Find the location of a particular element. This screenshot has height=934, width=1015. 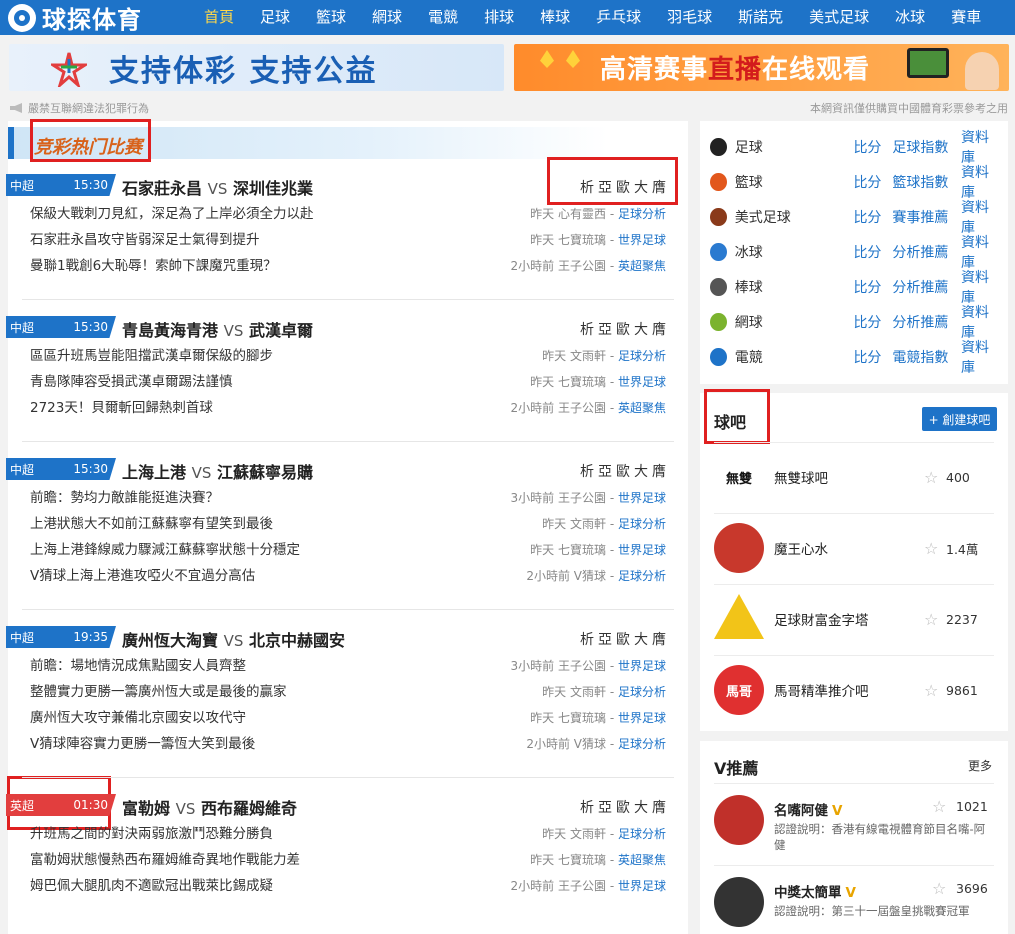

ball-bar-name: 無雙球吧 is located at coordinates (849, 477).